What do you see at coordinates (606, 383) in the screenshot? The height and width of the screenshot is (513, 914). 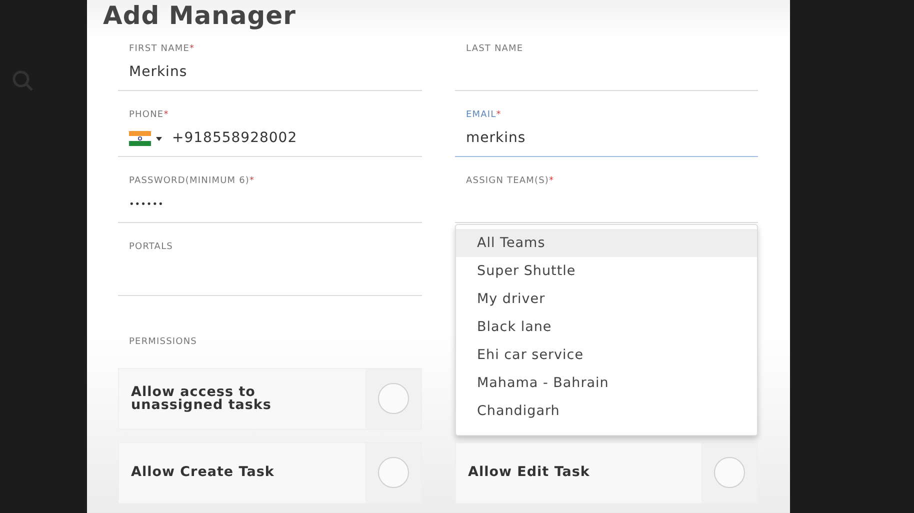 I see `dropdown-option: Mahama - Bahrain` at bounding box center [606, 383].